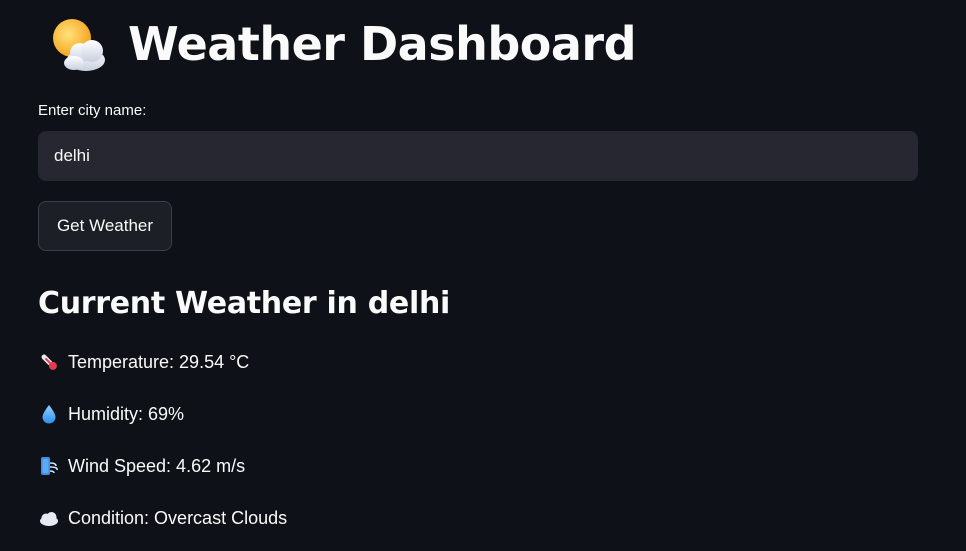  I want to click on temperature-metric: Temperature: 29.54 °C, so click(143, 362).